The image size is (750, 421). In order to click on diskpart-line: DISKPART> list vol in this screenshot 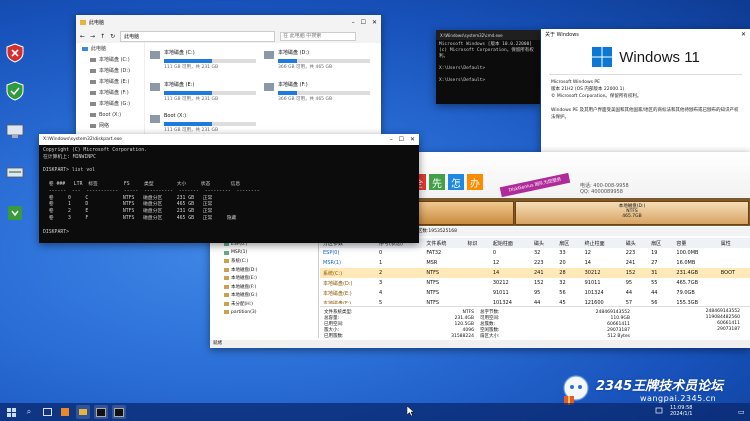, I will do `click(69, 171)`.